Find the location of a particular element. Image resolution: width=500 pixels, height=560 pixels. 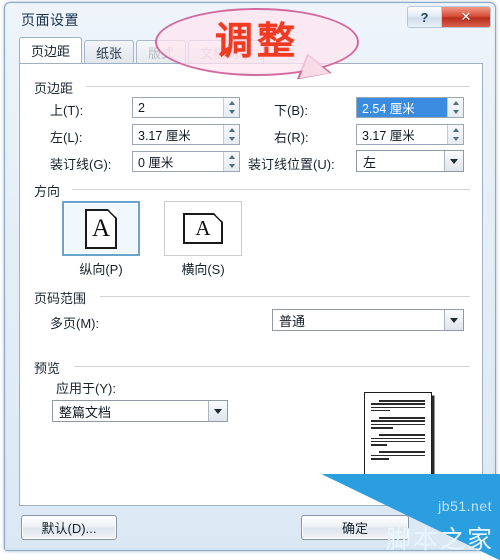

bottom-margin-spin-buttons is located at coordinates (455, 107).